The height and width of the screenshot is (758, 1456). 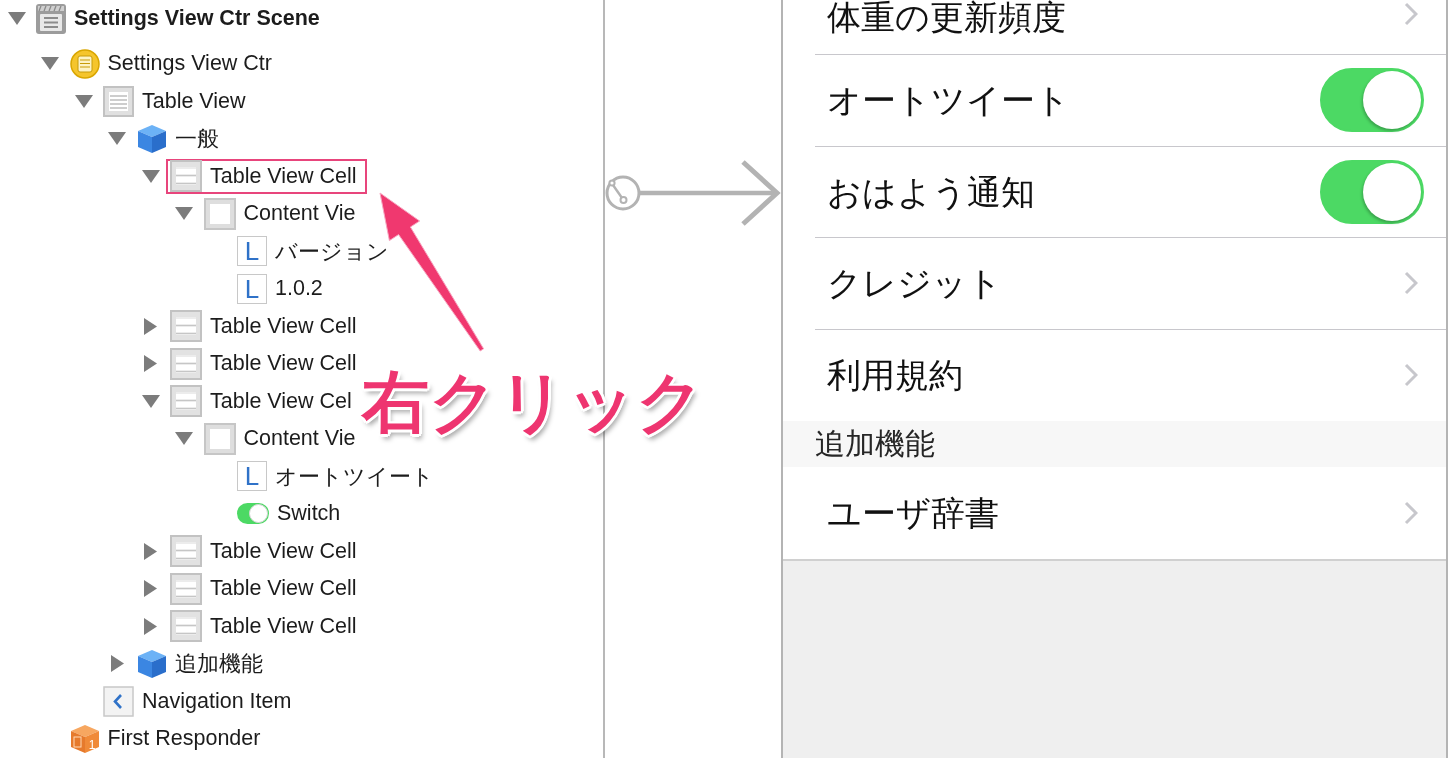 What do you see at coordinates (184, 739) in the screenshot?
I see `tree-item-label: First Responder` at bounding box center [184, 739].